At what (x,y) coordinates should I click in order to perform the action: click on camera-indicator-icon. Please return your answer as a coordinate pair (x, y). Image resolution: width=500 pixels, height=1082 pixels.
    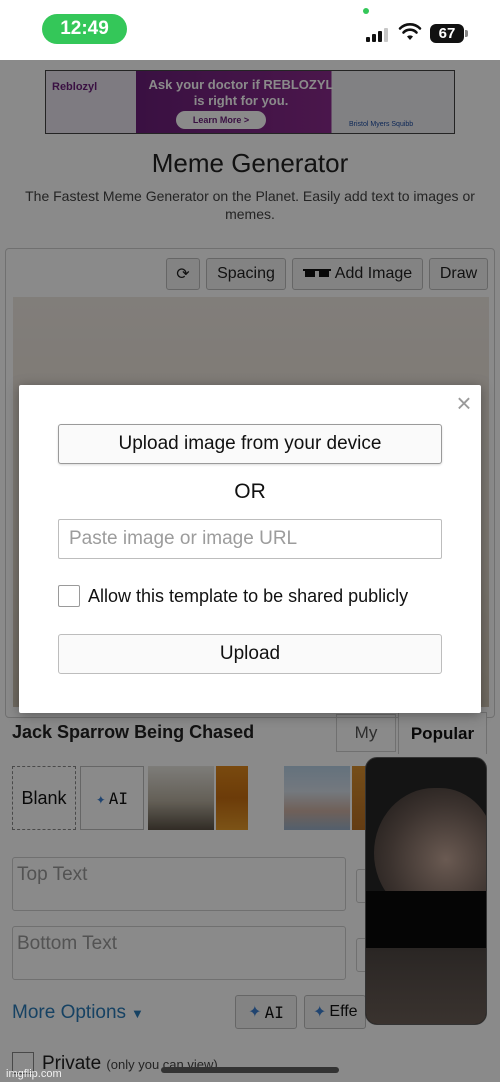
    Looking at the image, I should click on (366, 11).